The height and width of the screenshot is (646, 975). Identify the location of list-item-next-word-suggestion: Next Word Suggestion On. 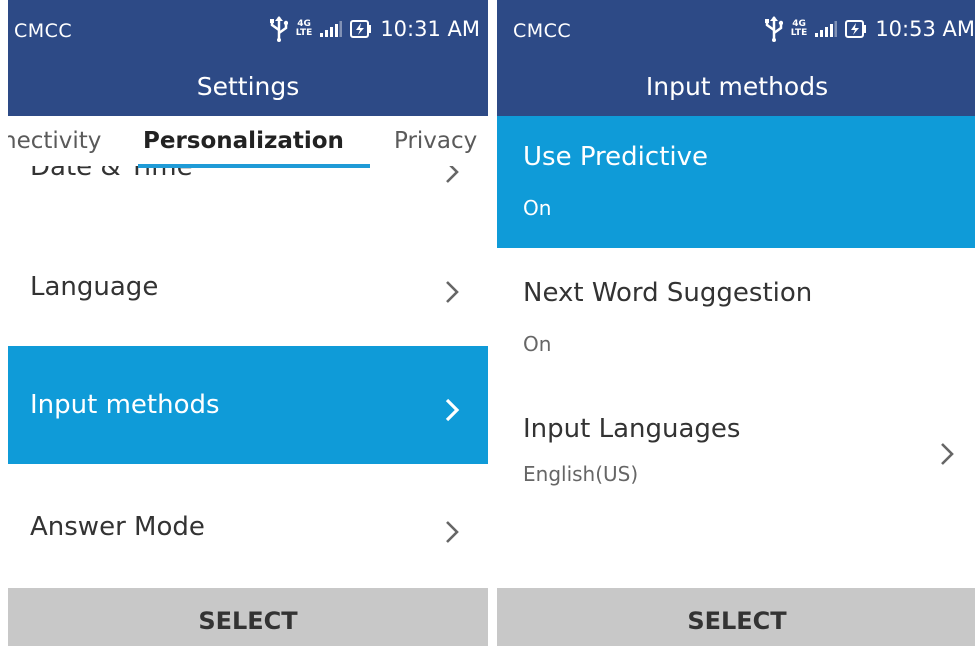
(736, 314).